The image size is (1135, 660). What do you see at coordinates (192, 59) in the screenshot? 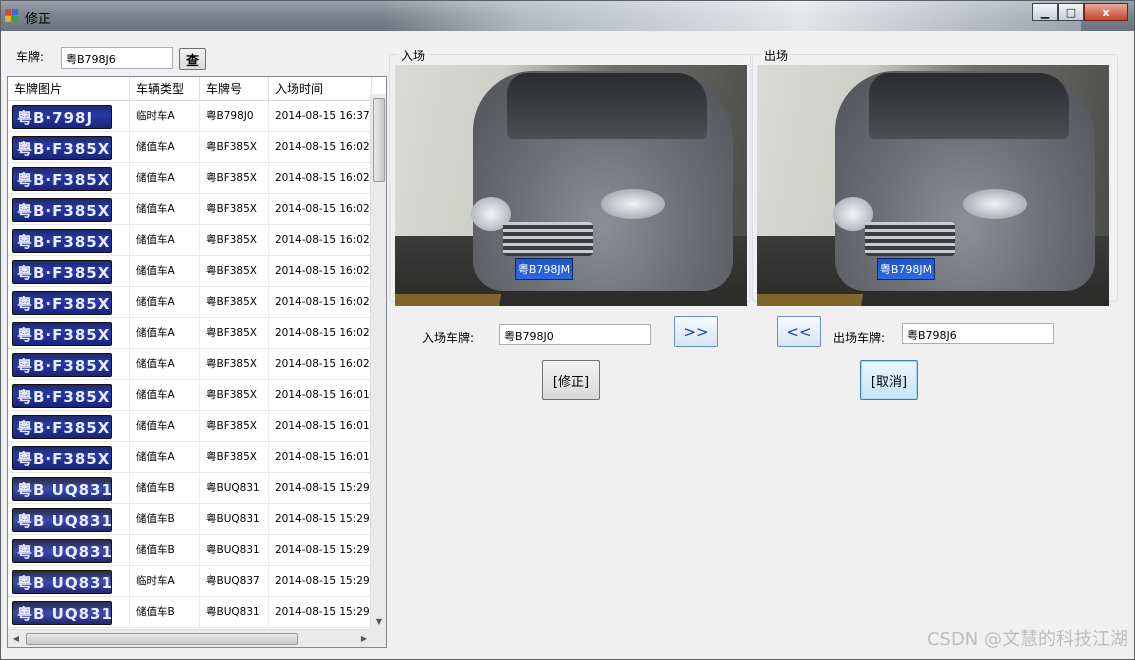
I see `query-button: 查` at bounding box center [192, 59].